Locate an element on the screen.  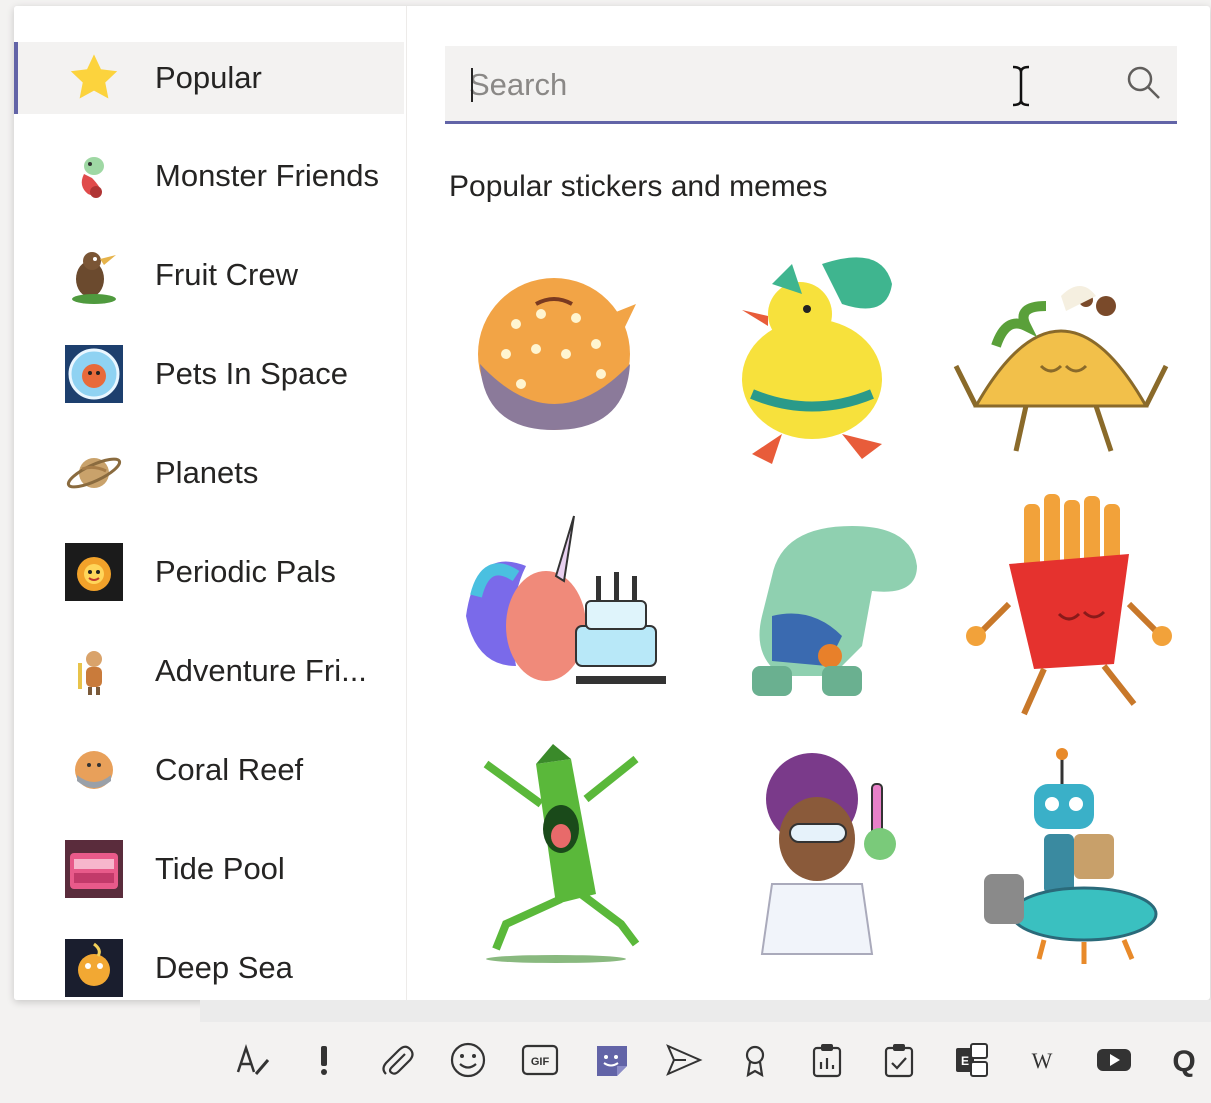
periodic-pals-icon is located at coordinates (94, 572).